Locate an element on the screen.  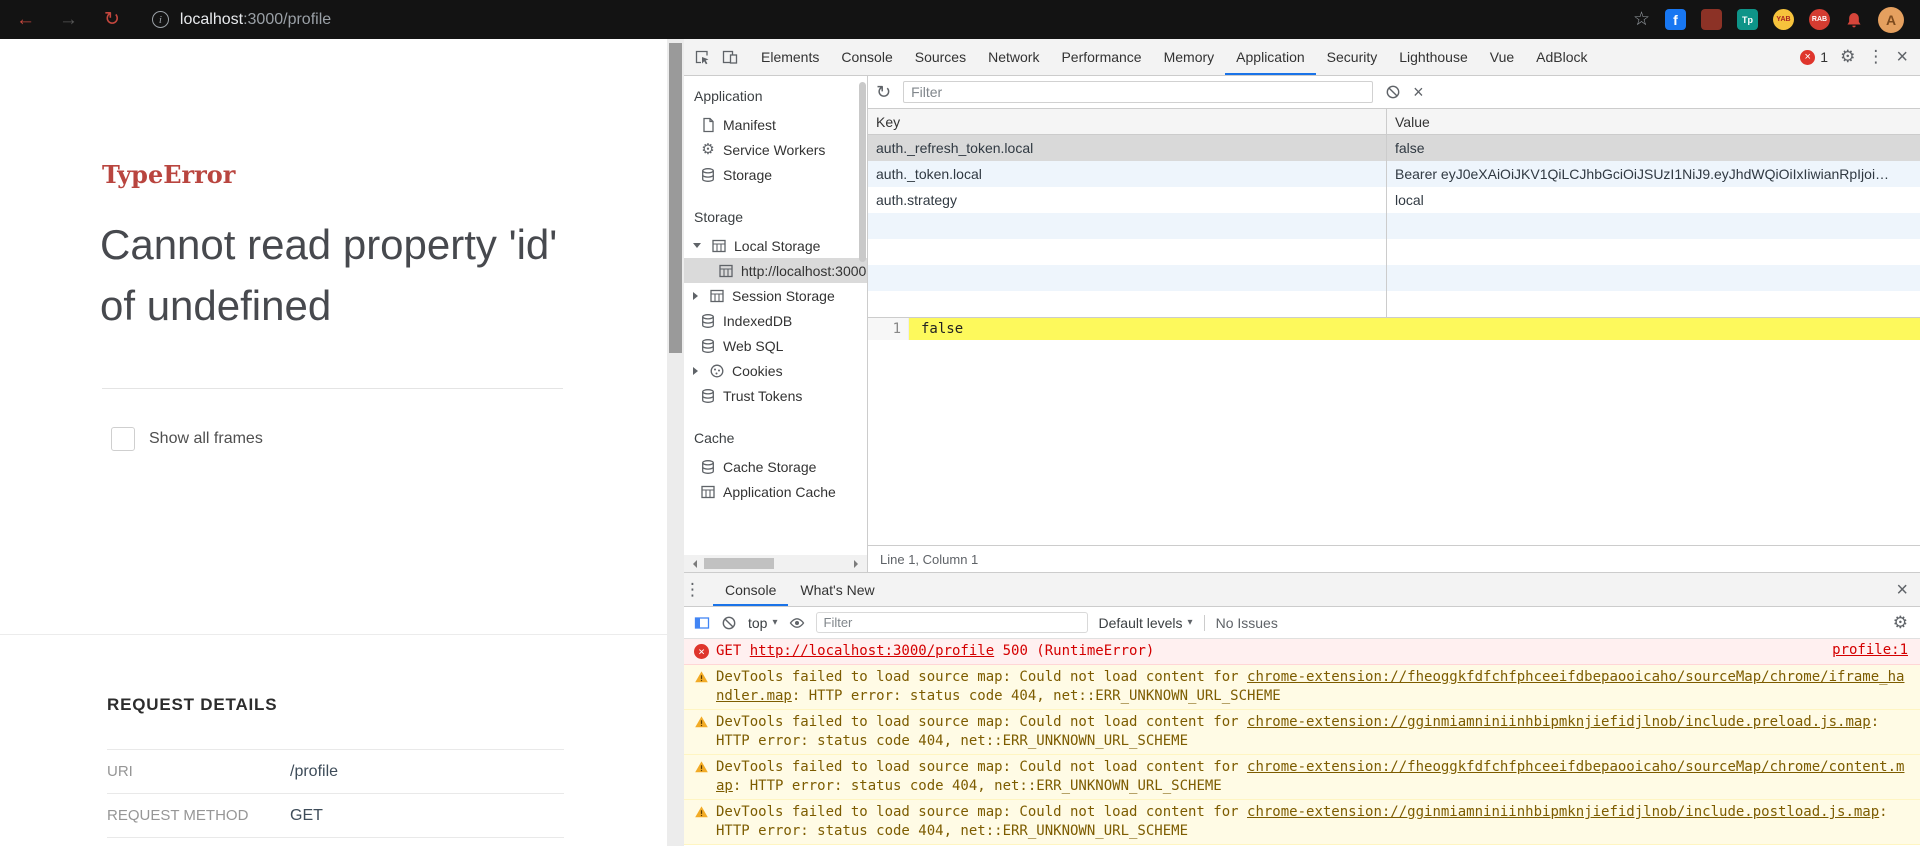
chevron-down-icon is located at coordinates (697, 245).